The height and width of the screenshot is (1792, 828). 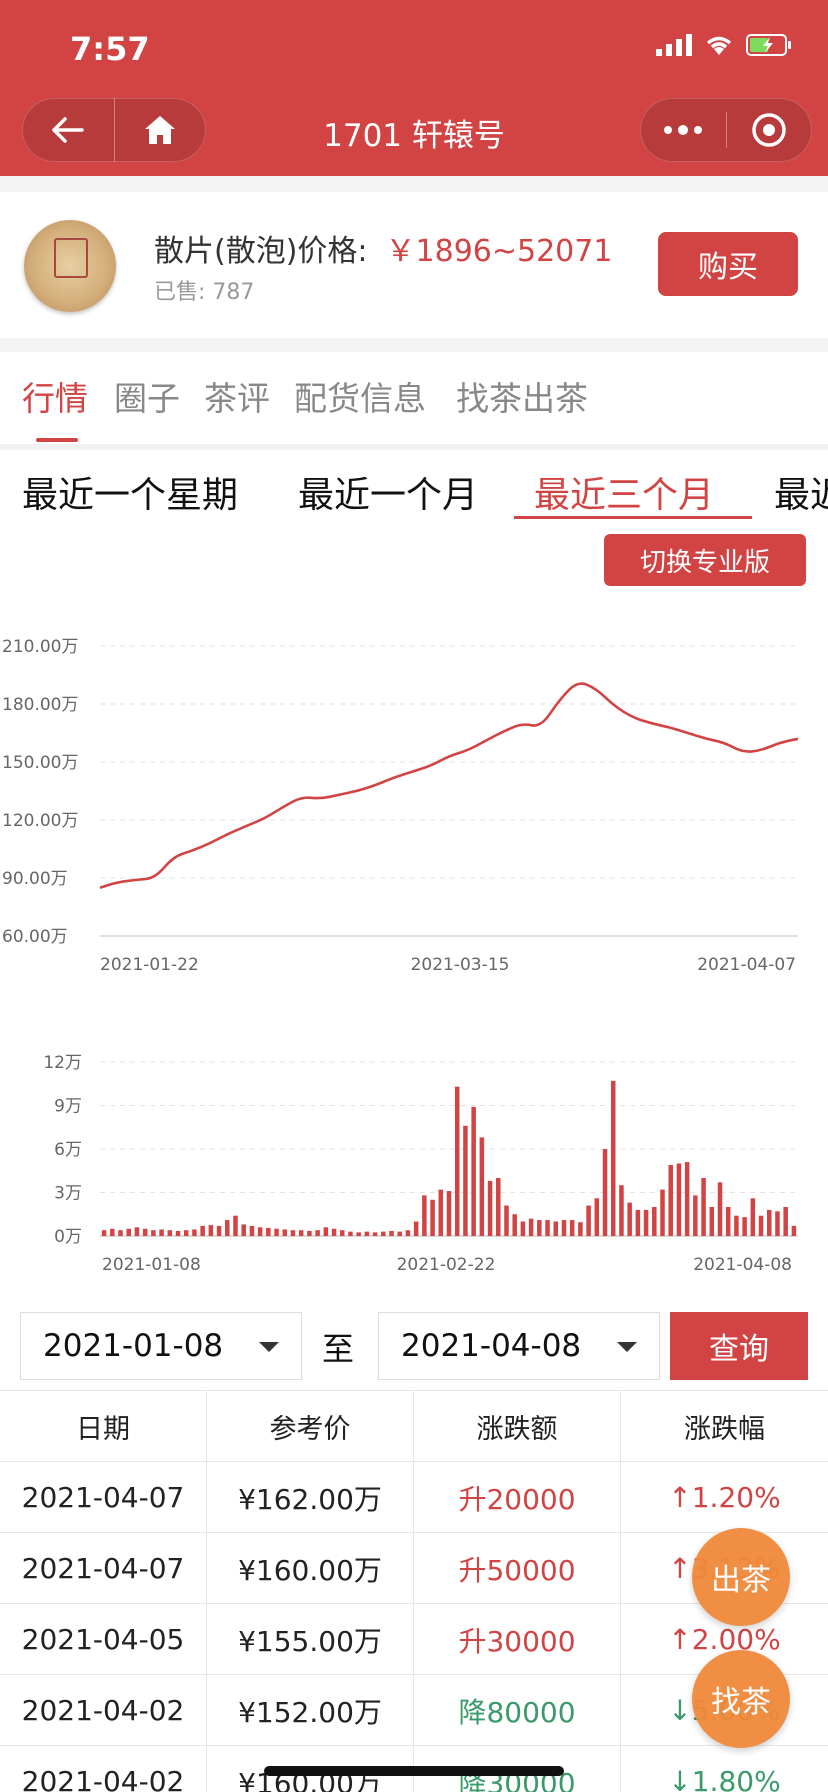 I want to click on range-tab-month: 最近一个月, so click(x=388, y=492).